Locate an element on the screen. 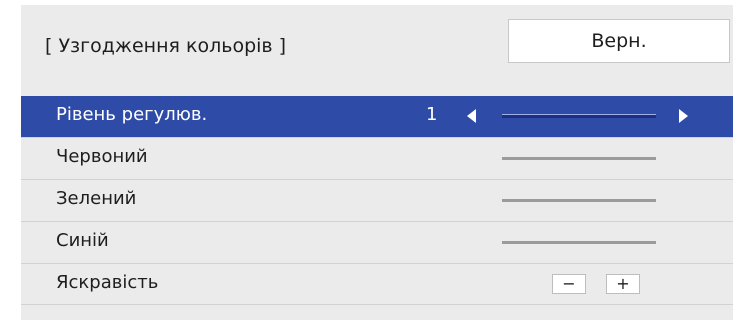 The width and height of the screenshot is (733, 320). level-value: 1 is located at coordinates (432, 114).